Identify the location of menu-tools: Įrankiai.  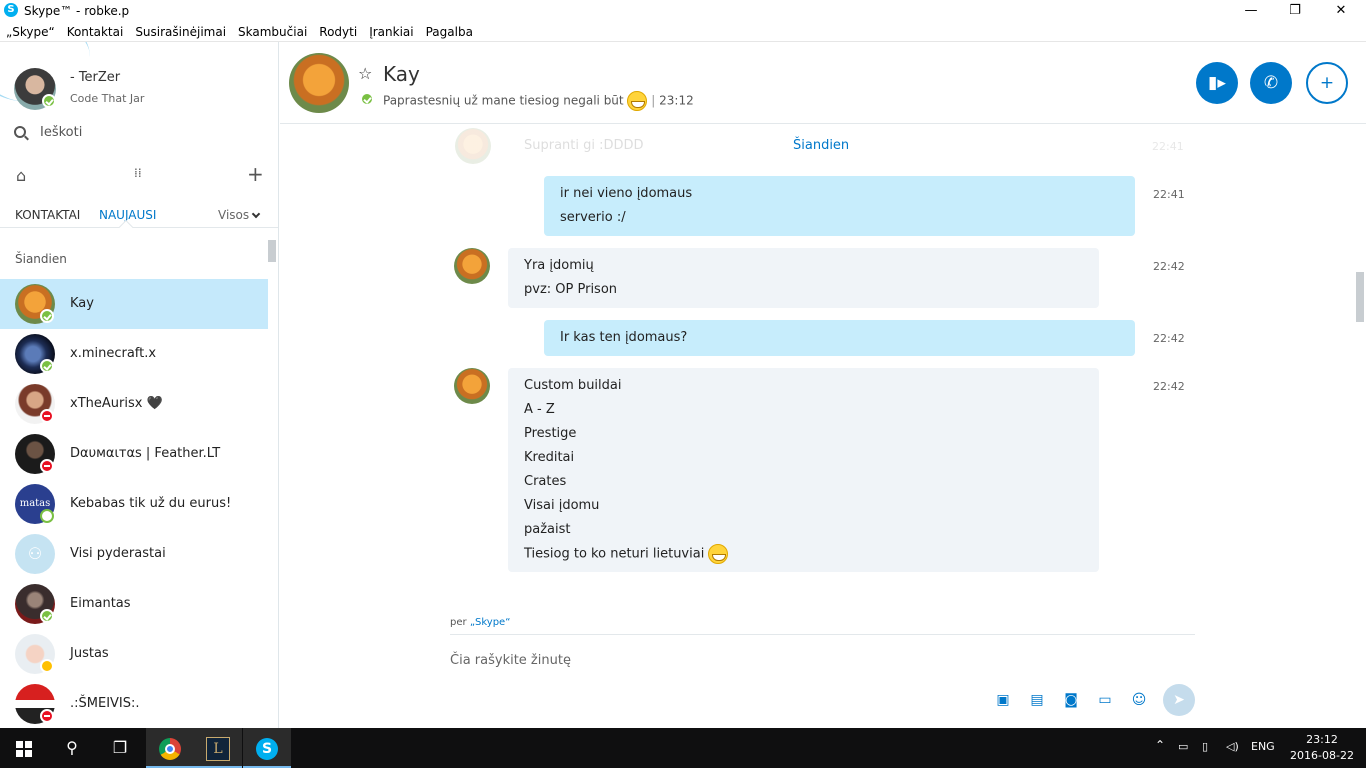
(391, 32).